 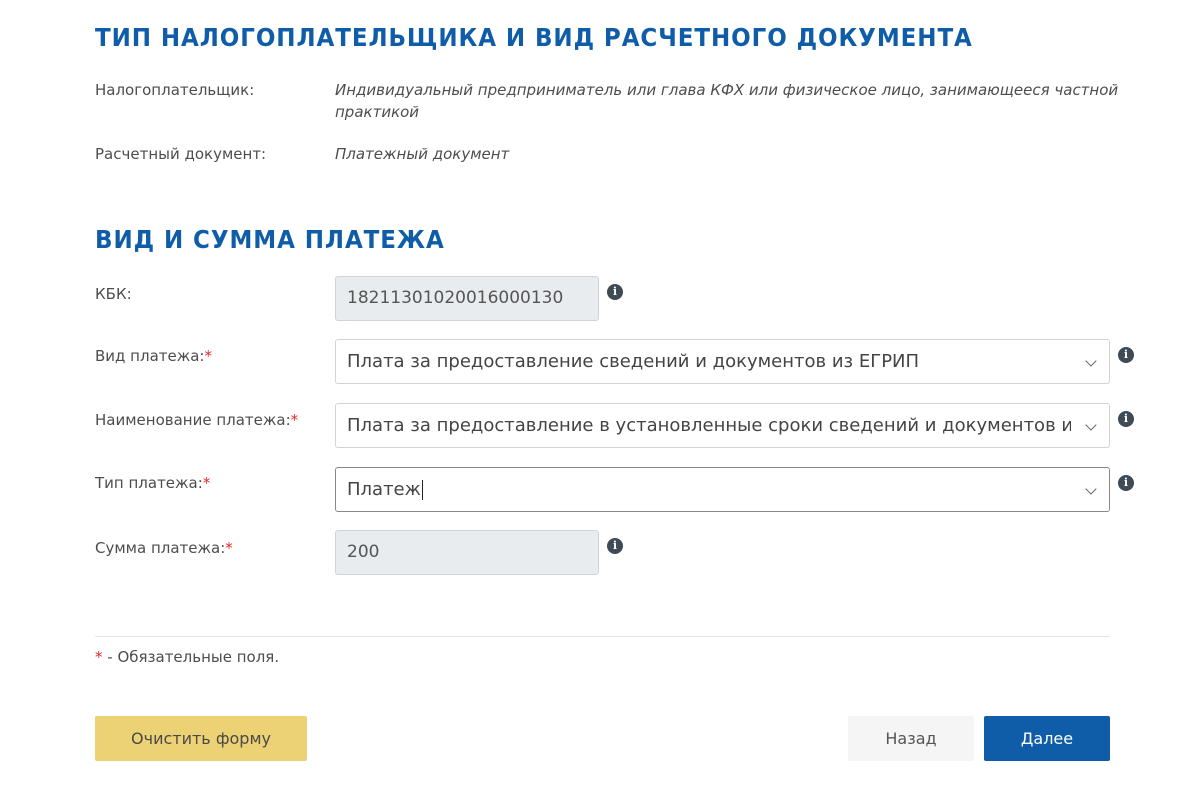 I want to click on kbk-field: 18211301020016000130, so click(x=467, y=298).